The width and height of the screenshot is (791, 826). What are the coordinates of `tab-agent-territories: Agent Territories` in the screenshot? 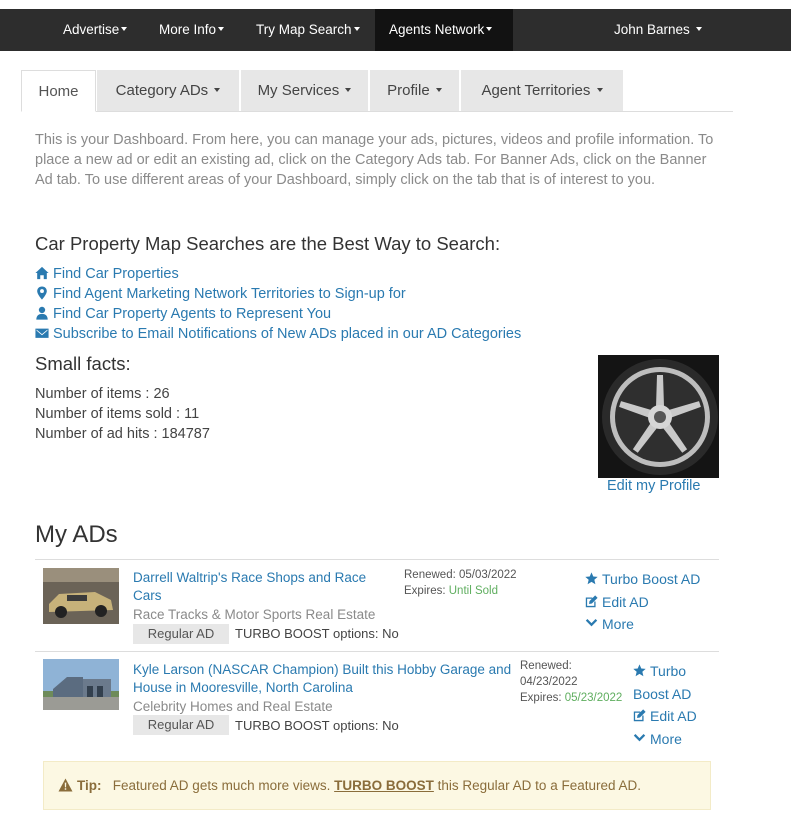 It's located at (542, 90).